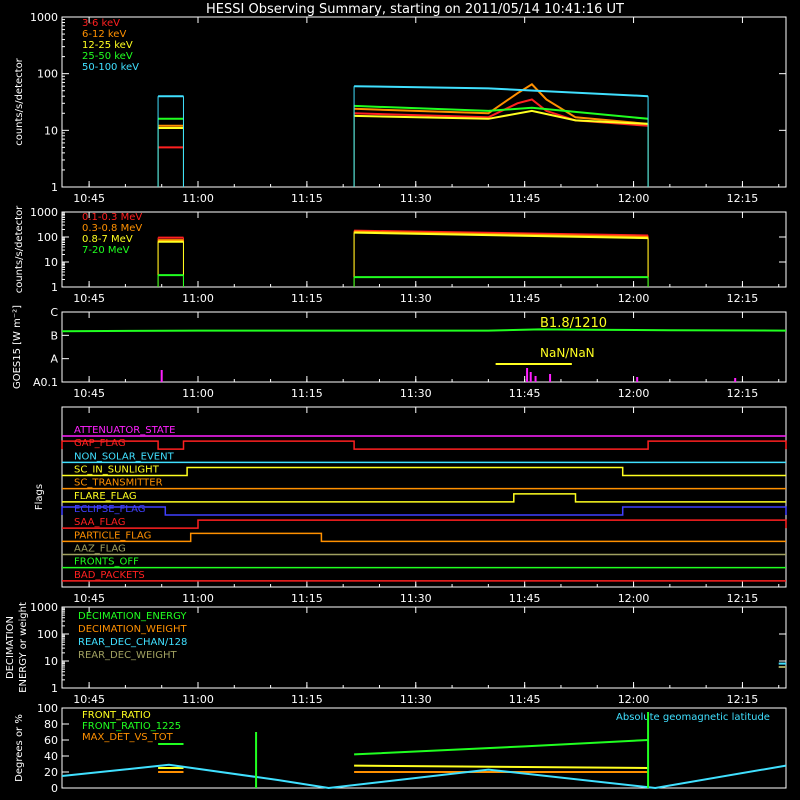 This screenshot has width=800, height=800. I want to click on legend-entry-1-1: 0.3-0.8 MeV, so click(112, 228).